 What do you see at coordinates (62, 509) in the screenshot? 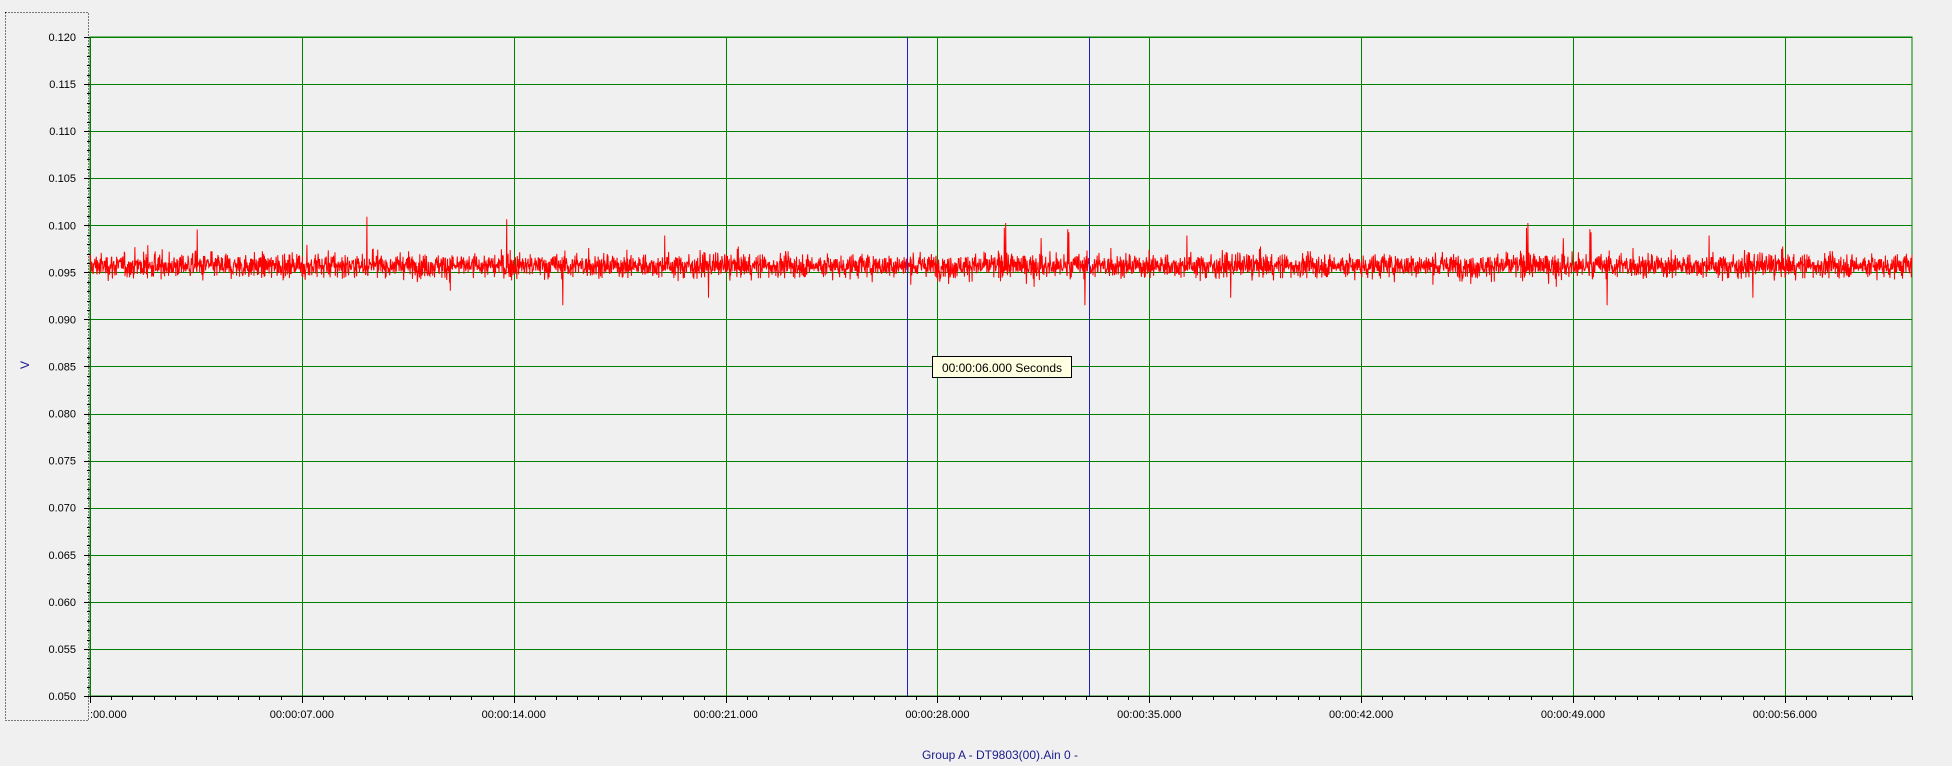
I see `y-tick-label: 0.070` at bounding box center [62, 509].